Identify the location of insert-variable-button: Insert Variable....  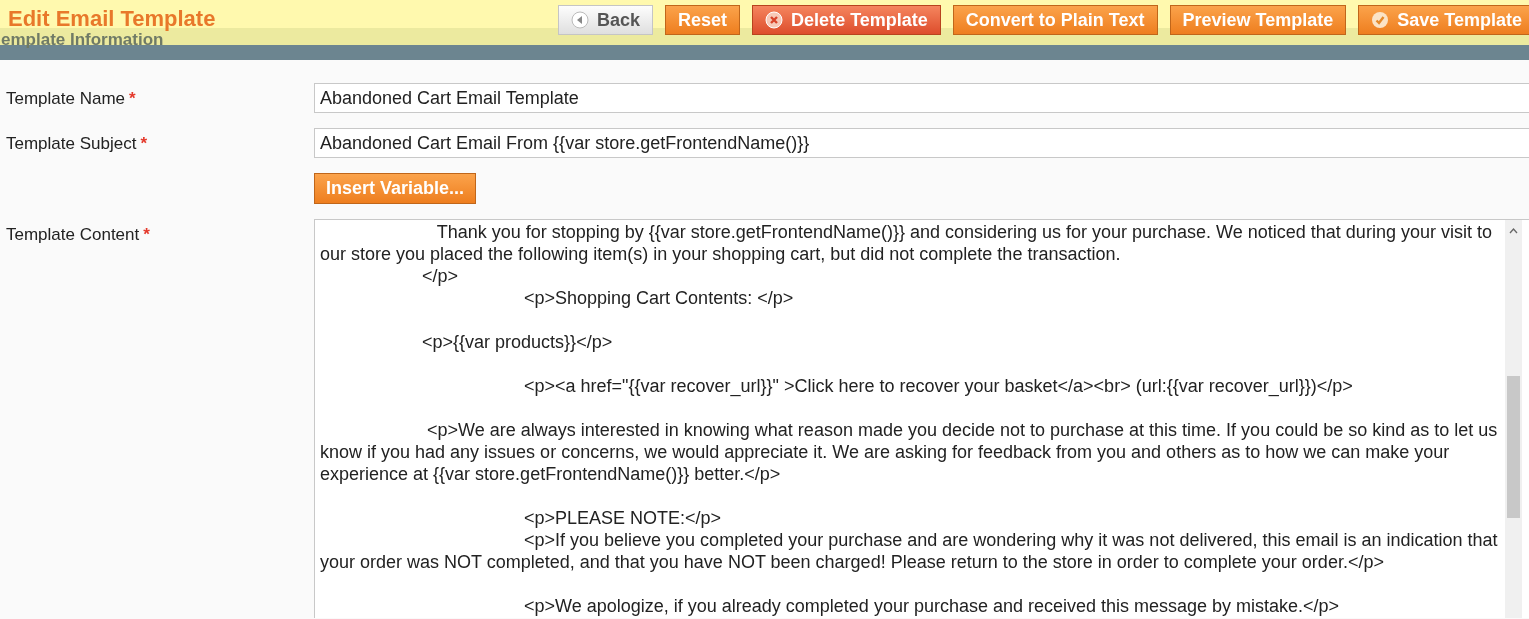
(395, 188).